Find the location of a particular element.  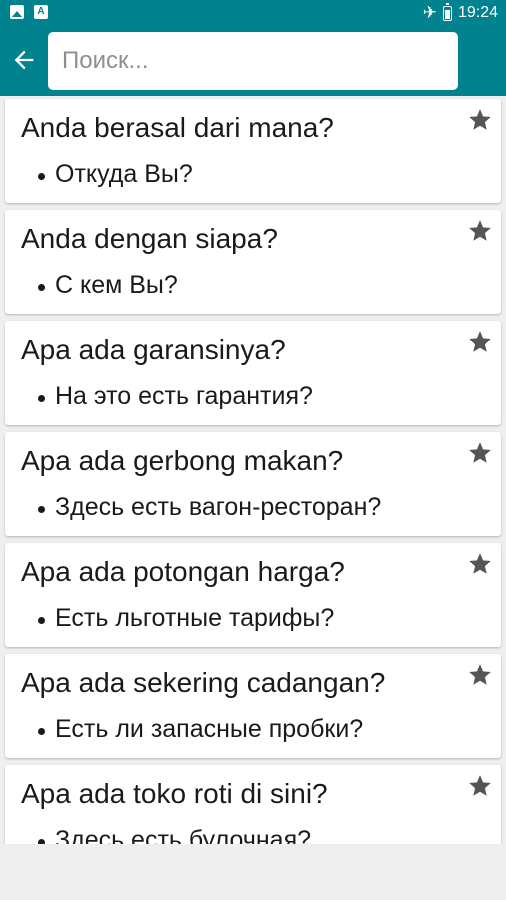

phrase-text: Apa ada gerbong makan? is located at coordinates (182, 460).